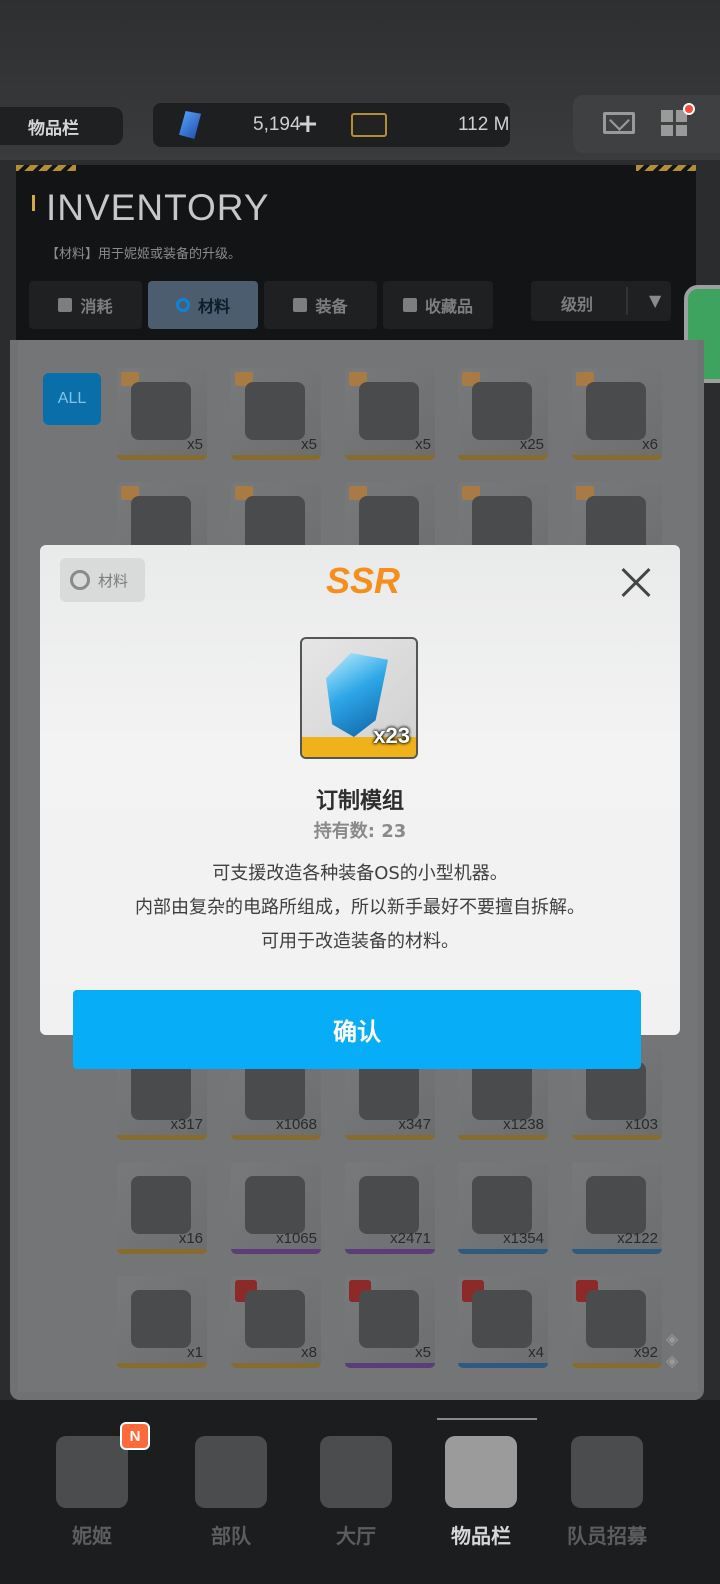 This screenshot has width=720, height=1584. I want to click on description-line: 可用于改造装备的材料。, so click(360, 941).